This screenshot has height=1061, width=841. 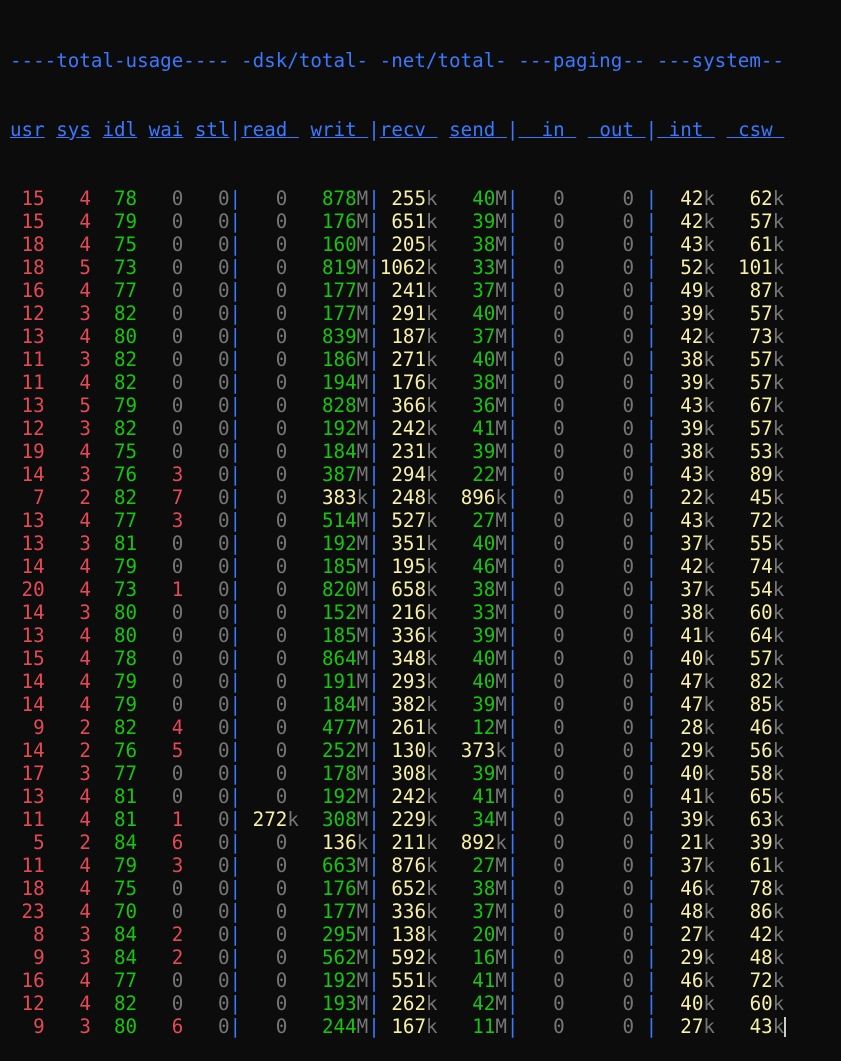 I want to click on cell-value: 43, so click(x=692, y=474).